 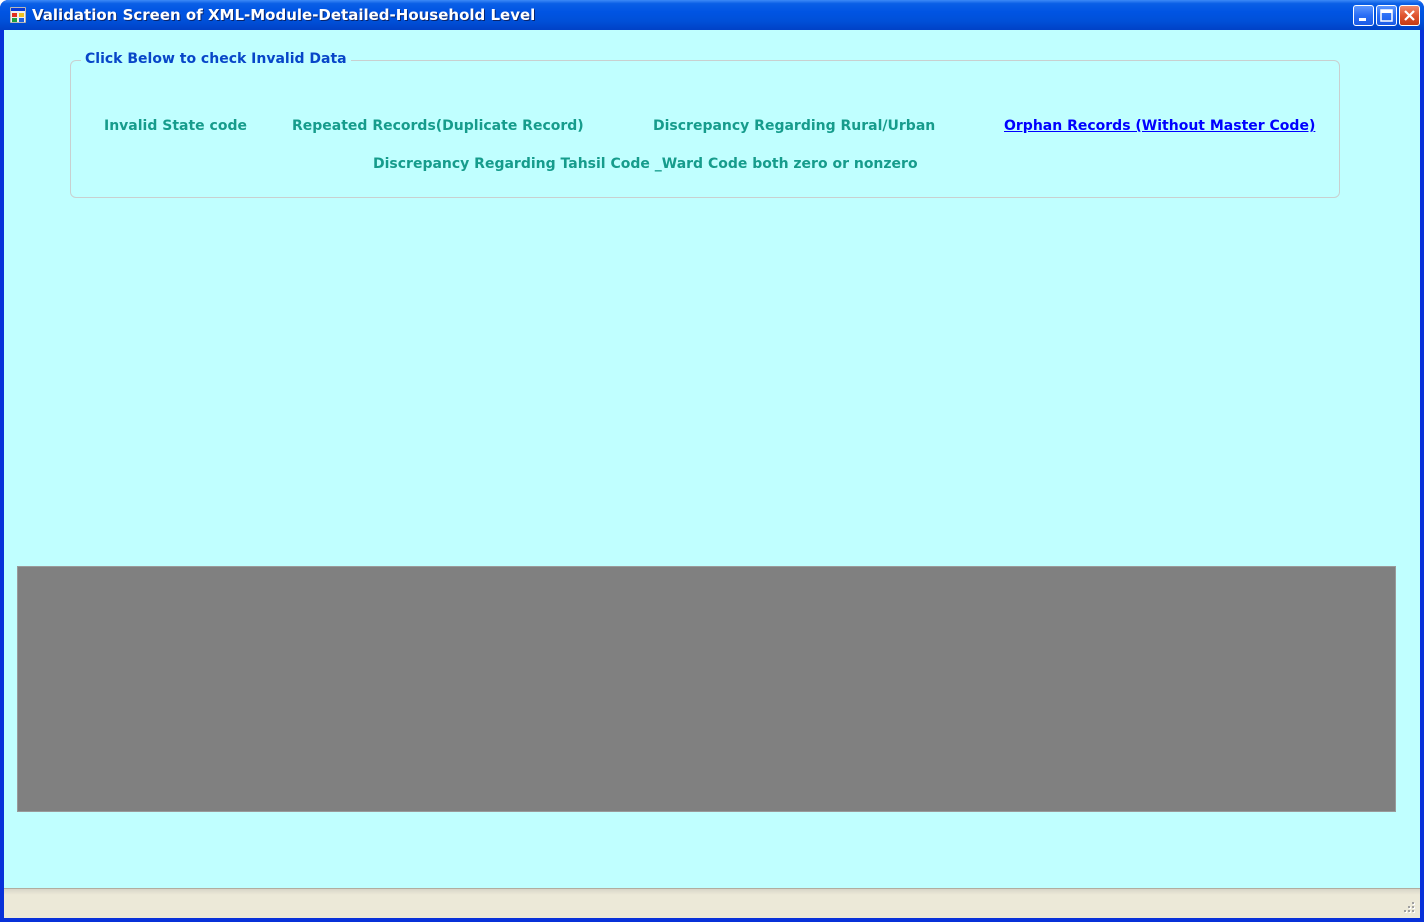 I want to click on close-icon, so click(x=1409, y=15).